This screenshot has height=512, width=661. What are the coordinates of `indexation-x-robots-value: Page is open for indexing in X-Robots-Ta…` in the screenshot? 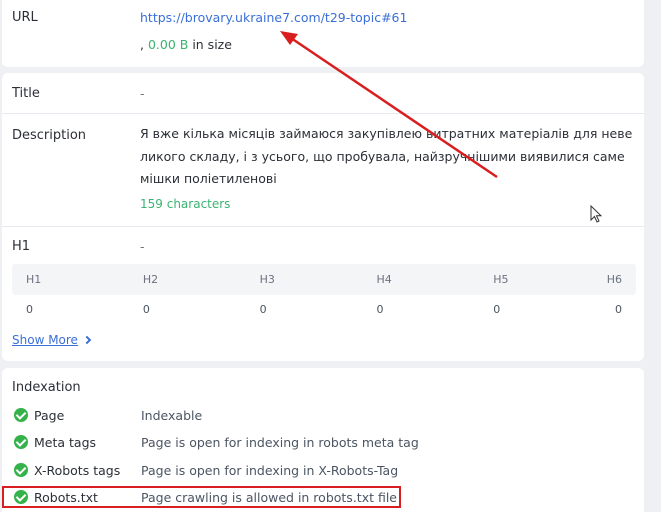 It's located at (270, 470).